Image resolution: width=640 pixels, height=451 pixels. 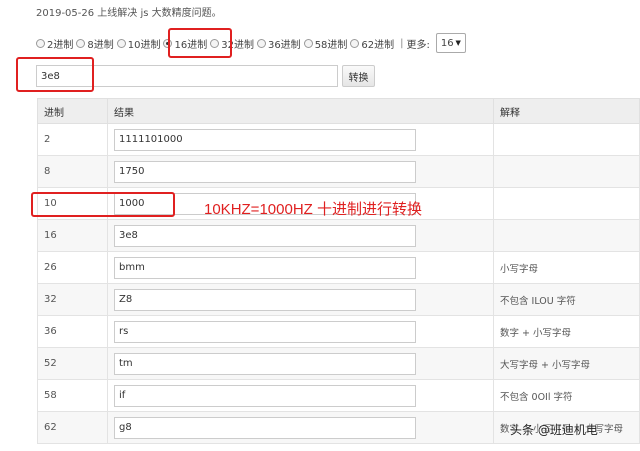 What do you see at coordinates (55, 74) in the screenshot?
I see `highlight-input` at bounding box center [55, 74].